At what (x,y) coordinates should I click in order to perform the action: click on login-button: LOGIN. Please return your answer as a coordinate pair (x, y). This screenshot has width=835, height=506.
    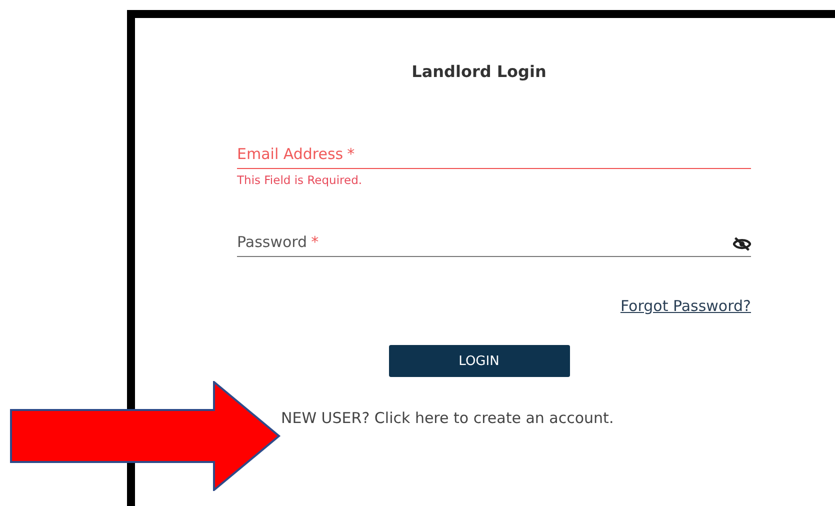
    Looking at the image, I should click on (479, 361).